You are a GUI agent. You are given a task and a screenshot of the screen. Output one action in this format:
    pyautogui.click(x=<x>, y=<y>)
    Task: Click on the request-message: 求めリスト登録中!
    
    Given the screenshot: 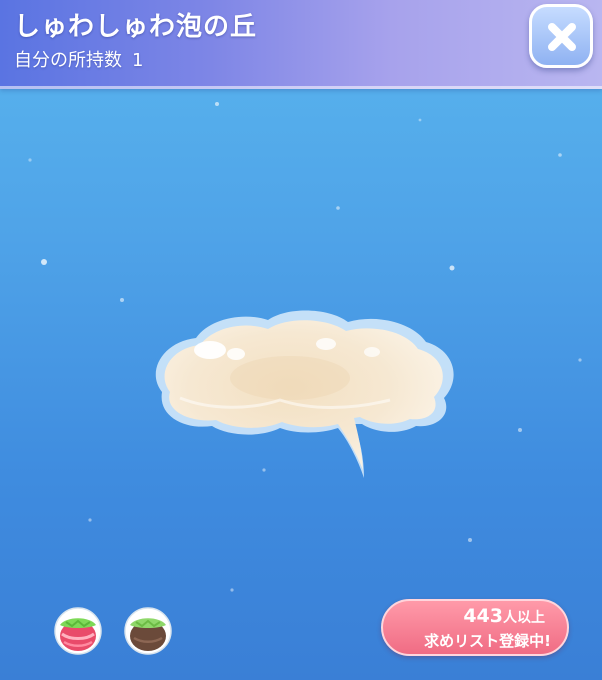 What is the action you would take?
    pyautogui.click(x=487, y=641)
    